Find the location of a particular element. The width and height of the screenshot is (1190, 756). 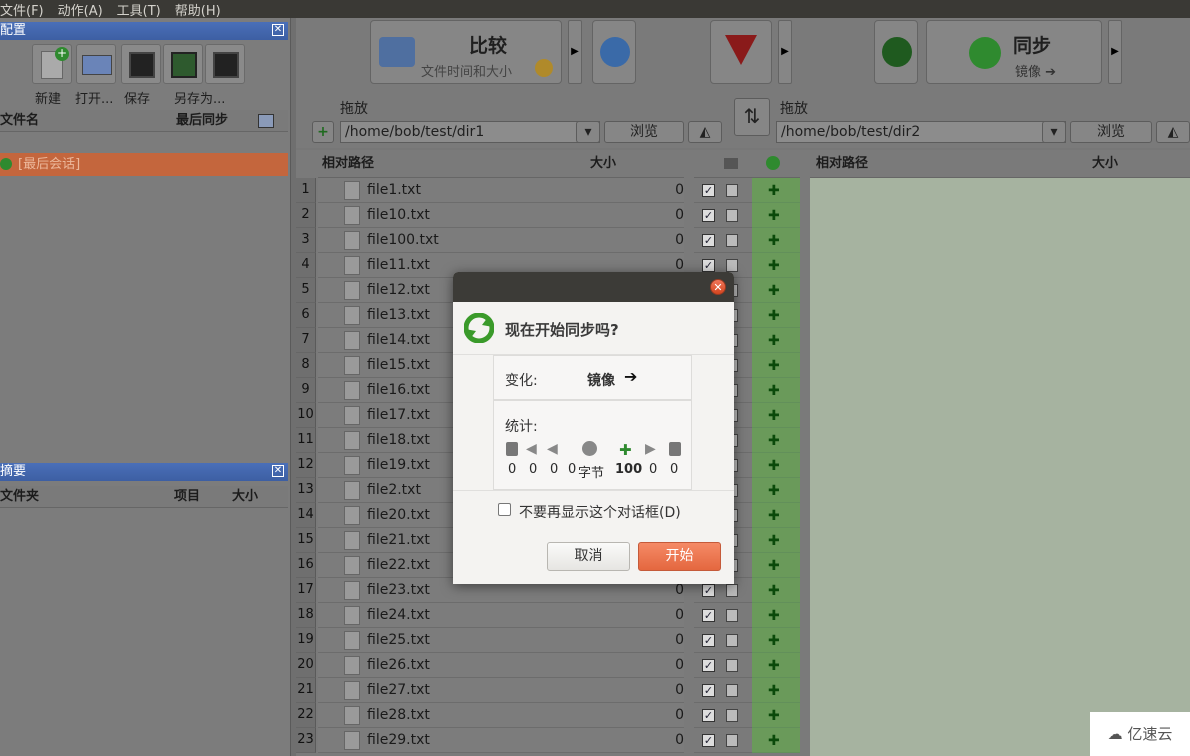

batch-job-button is located at coordinates (225, 64).